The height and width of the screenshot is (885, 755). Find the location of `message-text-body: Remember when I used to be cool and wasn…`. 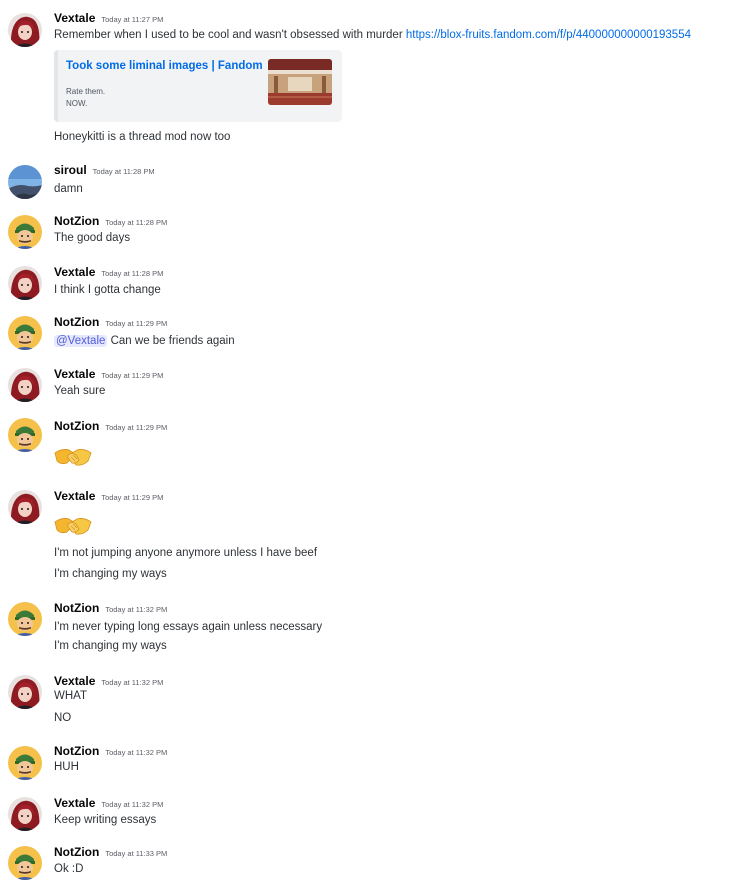

message-text-body: Remember when I used to be cool and wasn… is located at coordinates (230, 35).